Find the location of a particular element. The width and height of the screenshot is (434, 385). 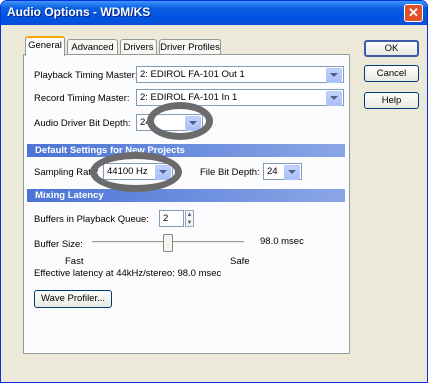

default-settings-header: Default Settings for New Projects is located at coordinates (186, 150).